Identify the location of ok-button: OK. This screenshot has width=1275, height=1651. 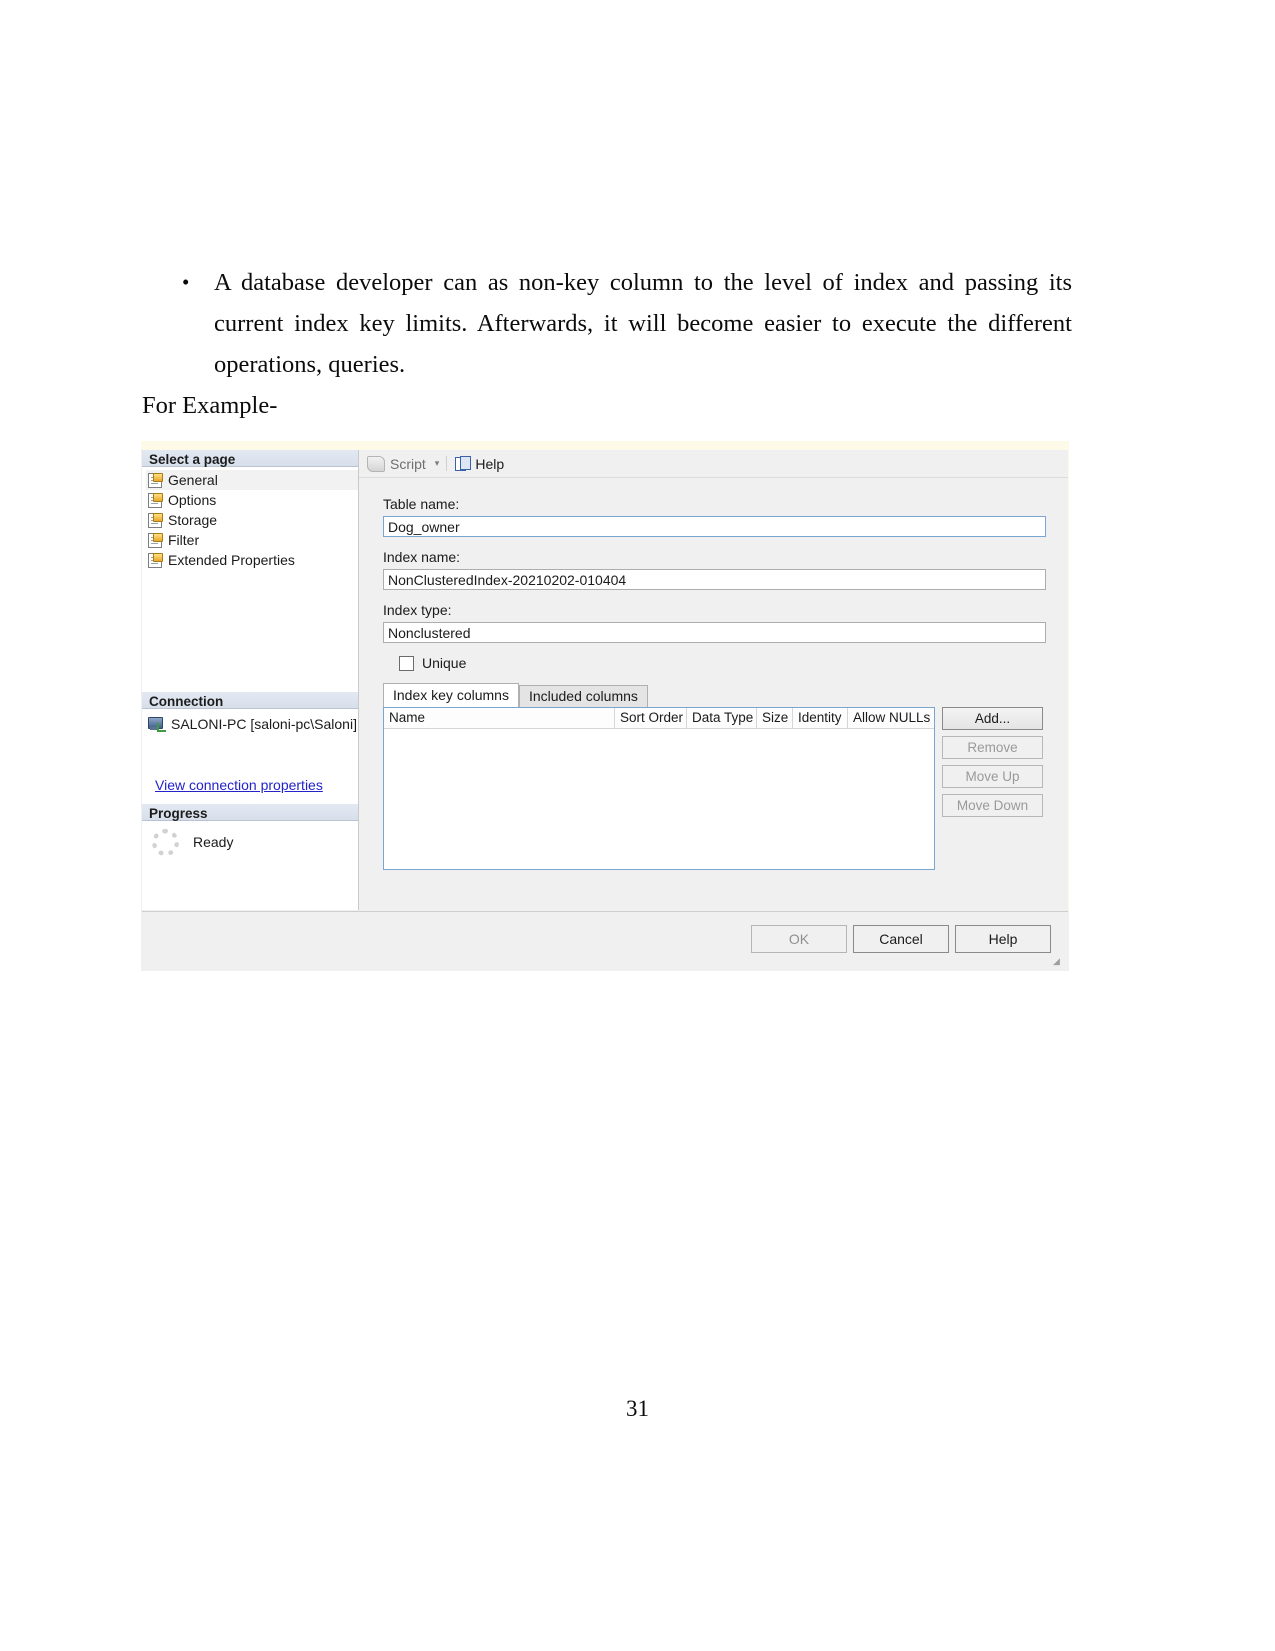
(799, 939).